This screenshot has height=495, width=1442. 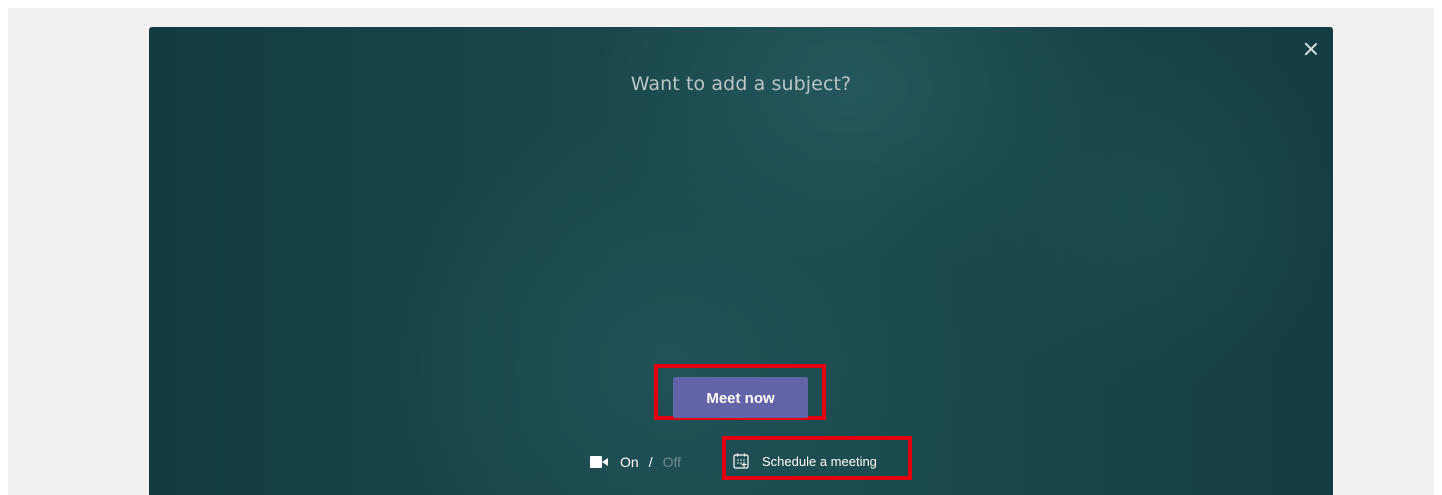 What do you see at coordinates (1438, 247) in the screenshot?
I see `right-margin` at bounding box center [1438, 247].